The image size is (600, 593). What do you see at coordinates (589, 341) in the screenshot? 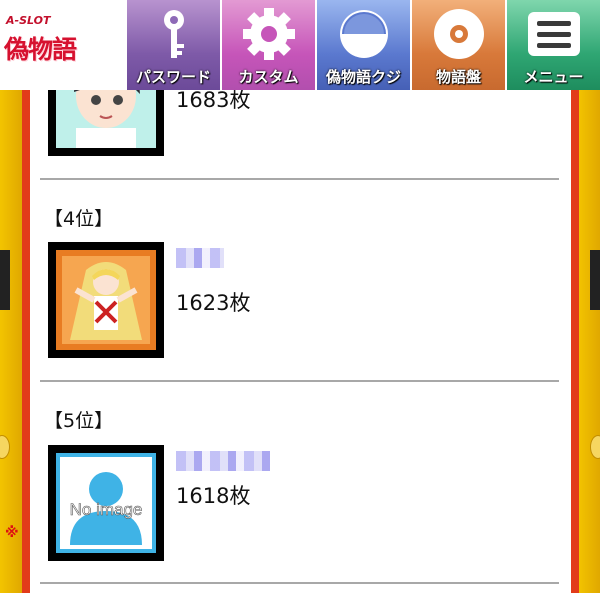
I see `right-frame` at bounding box center [589, 341].